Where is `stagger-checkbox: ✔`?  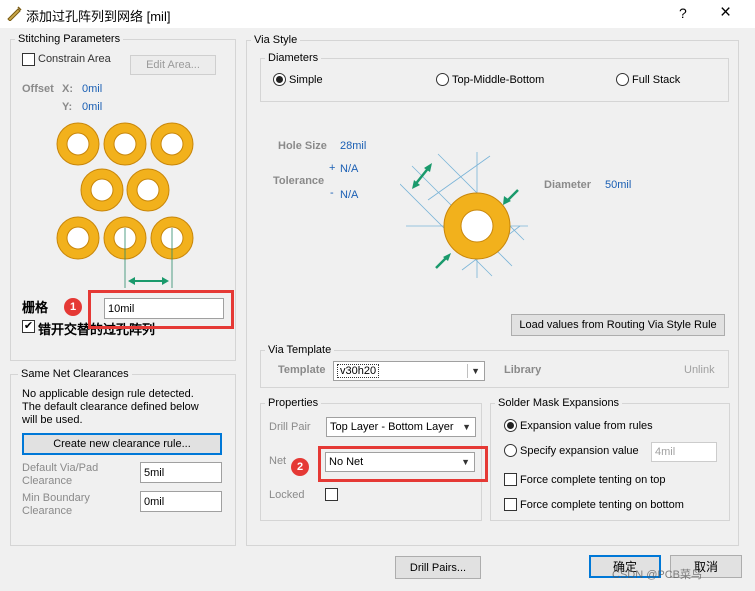
stagger-checkbox: ✔ is located at coordinates (28, 326).